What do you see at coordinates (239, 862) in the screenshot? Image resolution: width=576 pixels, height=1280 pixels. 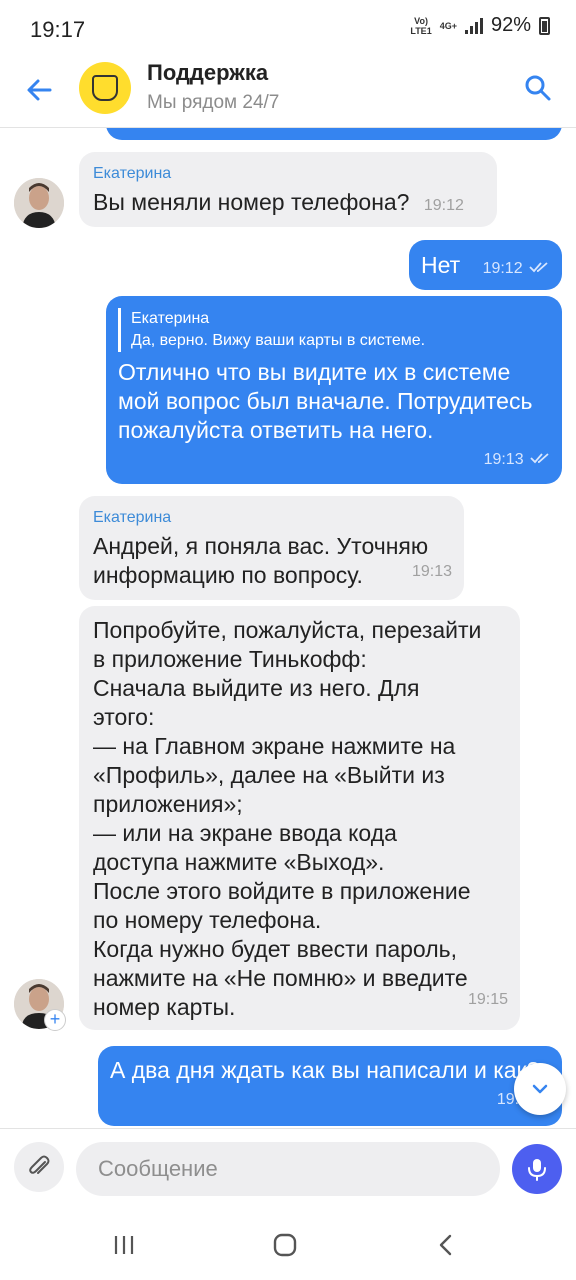 I see `message-line: доступа нажмите «Выход».` at bounding box center [239, 862].